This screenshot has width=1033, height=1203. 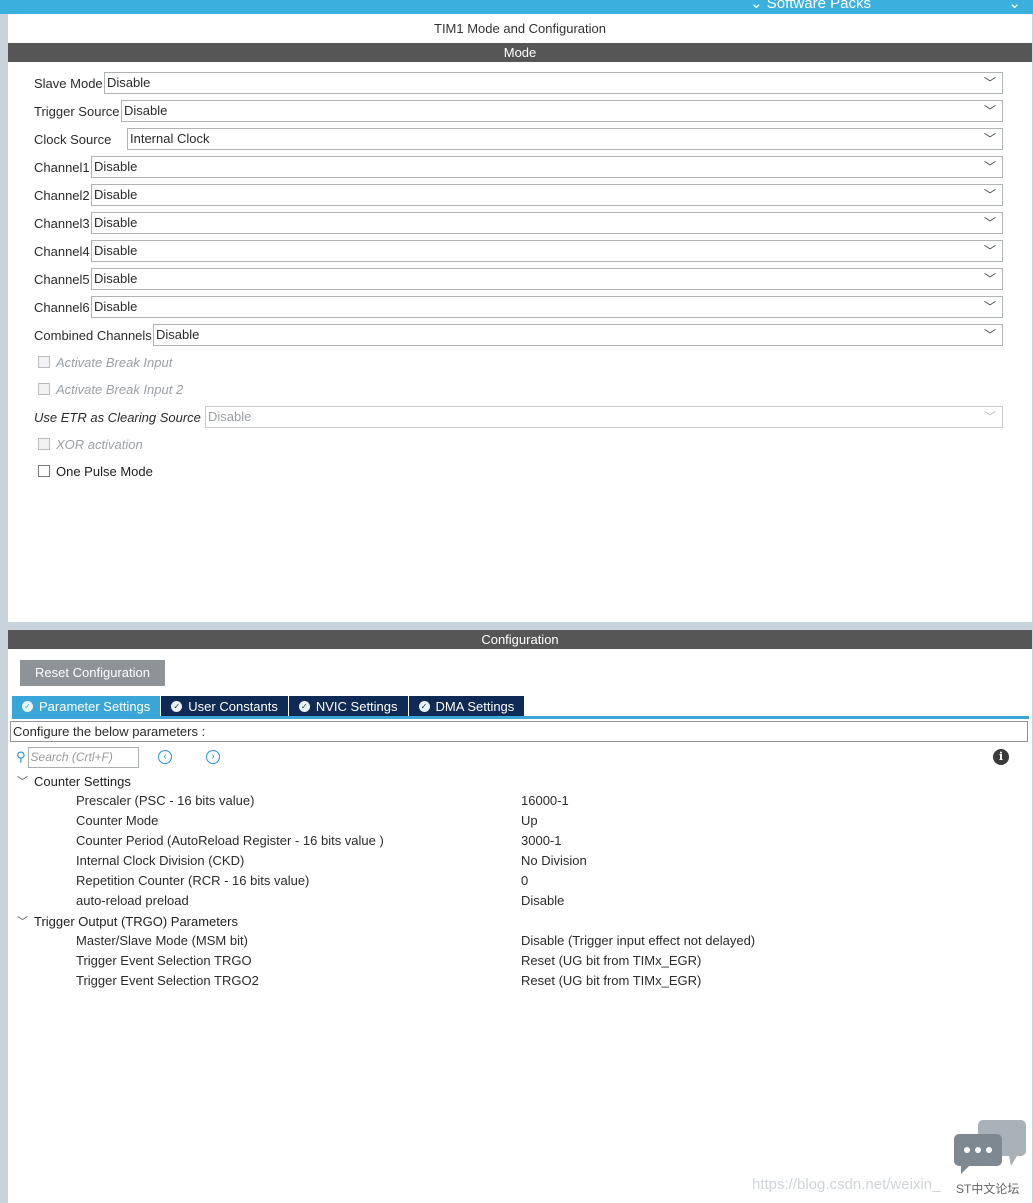 What do you see at coordinates (165, 757) in the screenshot?
I see `previous-match-icon: ‹` at bounding box center [165, 757].